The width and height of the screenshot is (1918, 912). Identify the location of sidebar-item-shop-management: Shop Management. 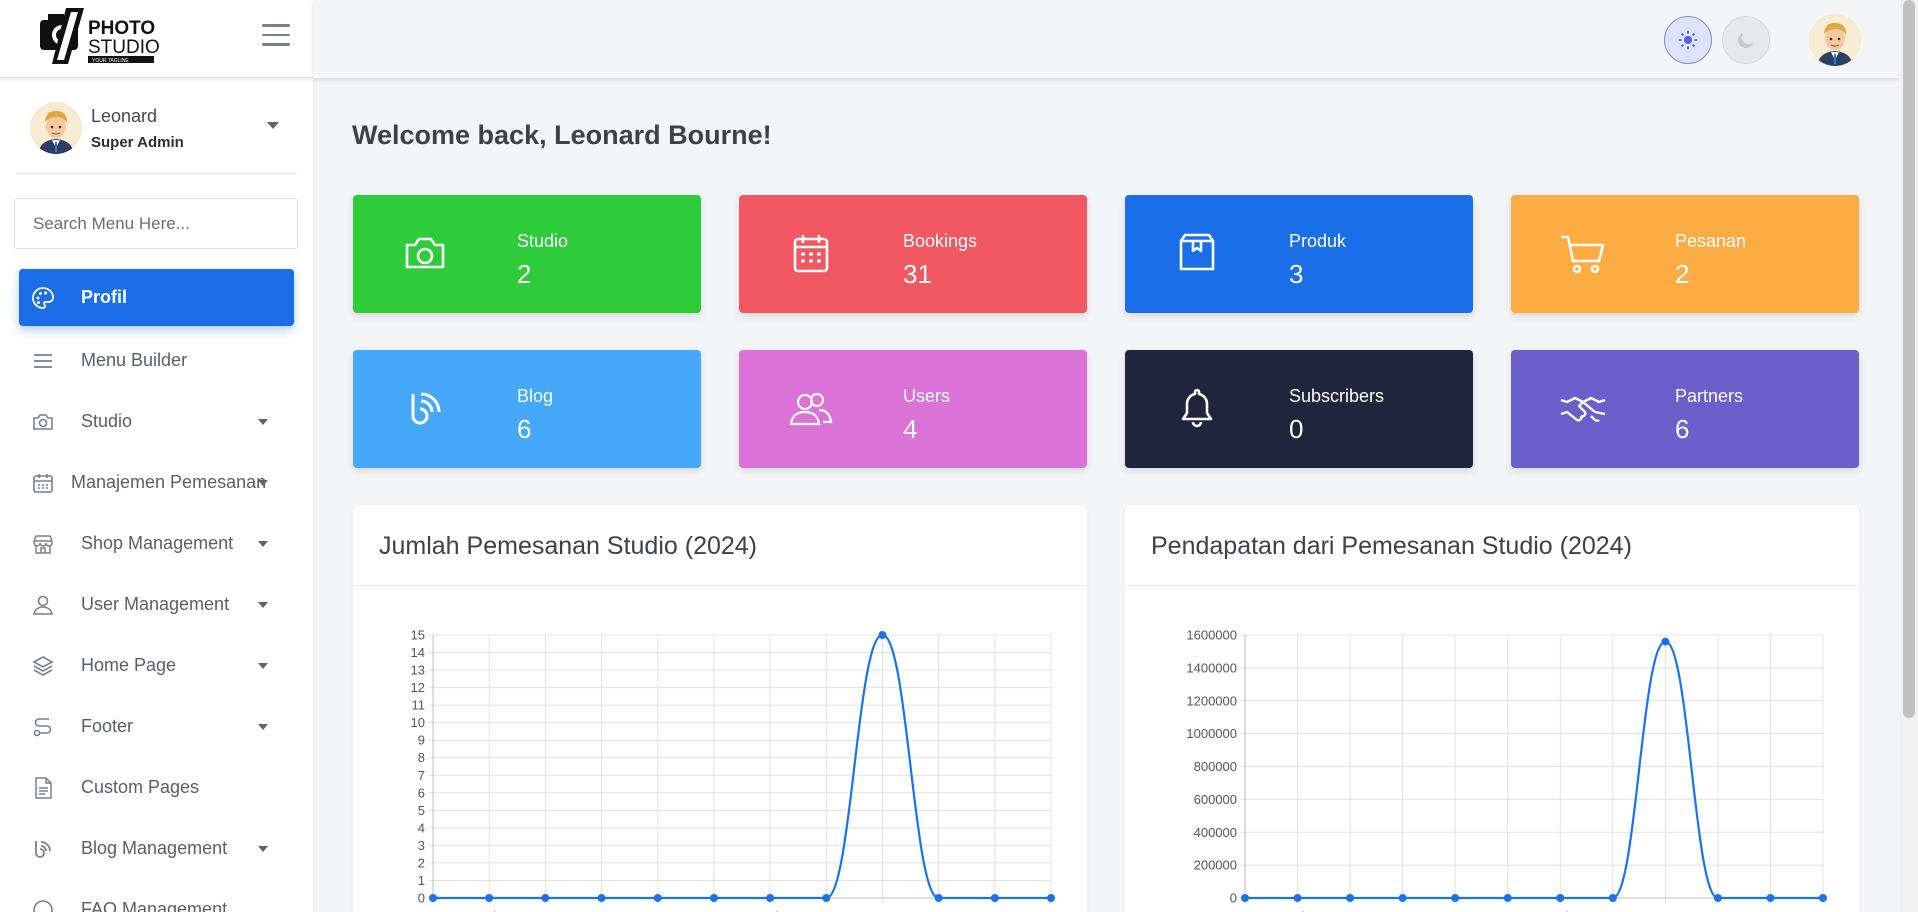
(156, 543).